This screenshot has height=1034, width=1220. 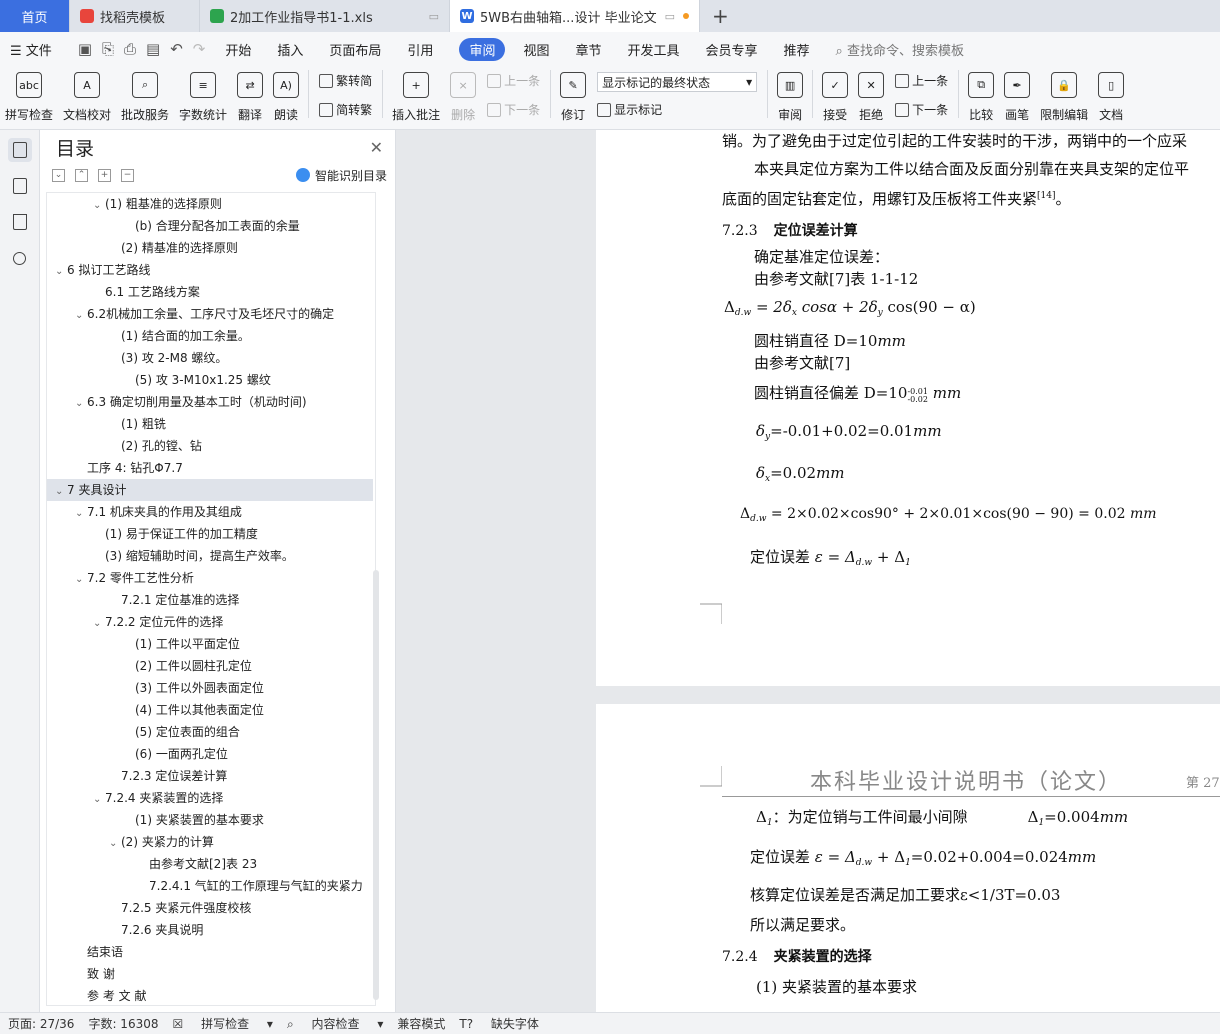 What do you see at coordinates (211, 886) in the screenshot?
I see `toc-item: 7.2.4.1 气缸的工作原理与气缸的夹紧力` at bounding box center [211, 886].